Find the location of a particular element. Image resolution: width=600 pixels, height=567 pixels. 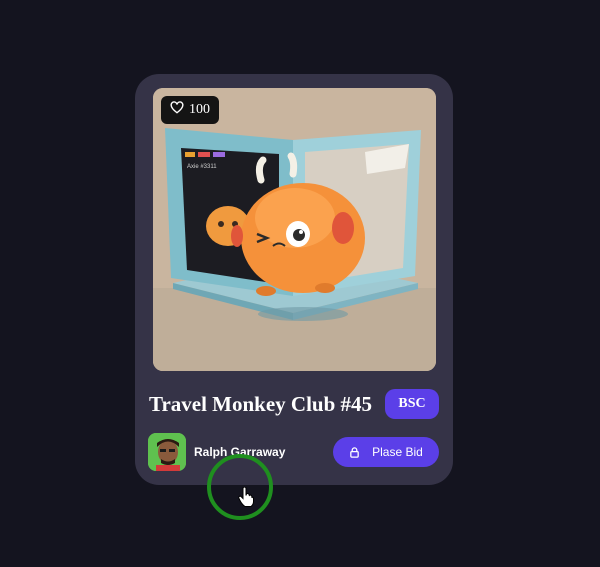

nft-title: Travel Monkey Club #45 is located at coordinates (261, 404).